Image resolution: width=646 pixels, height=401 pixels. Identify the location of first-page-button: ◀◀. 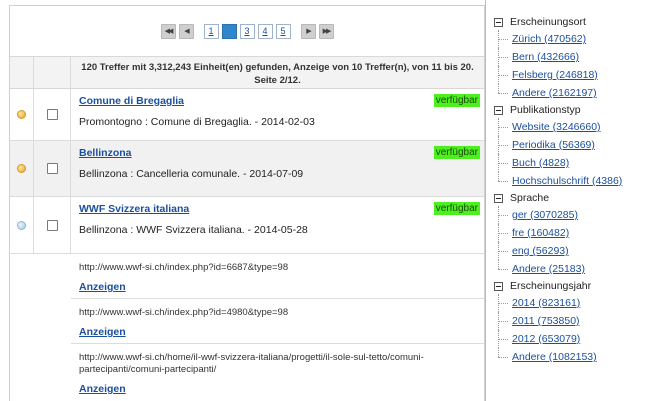
(168, 31).